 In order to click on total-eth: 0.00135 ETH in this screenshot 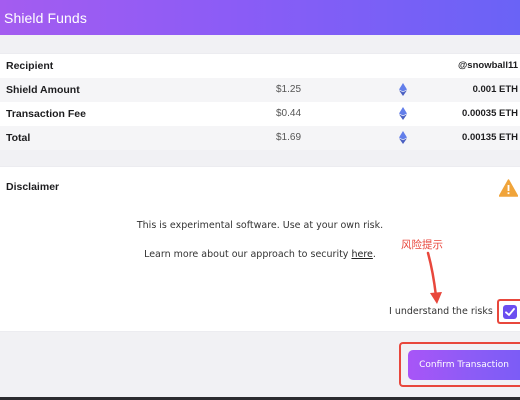, I will do `click(490, 137)`.